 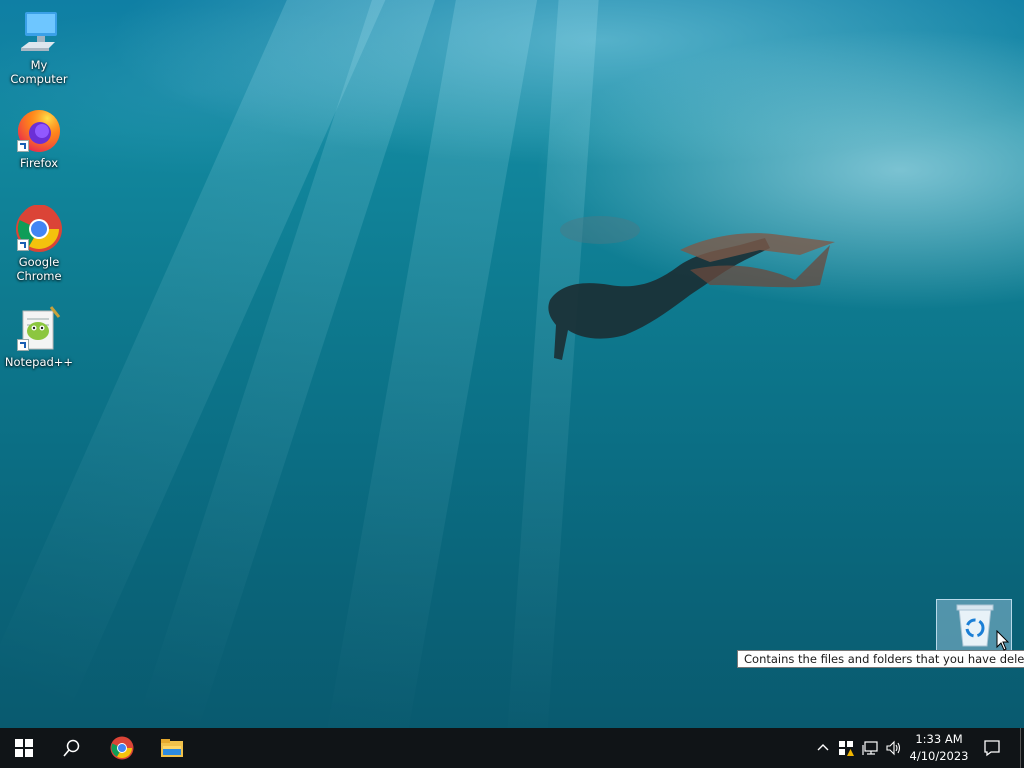 I want to click on clock-date: 4/10/2023, so click(x=939, y=756).